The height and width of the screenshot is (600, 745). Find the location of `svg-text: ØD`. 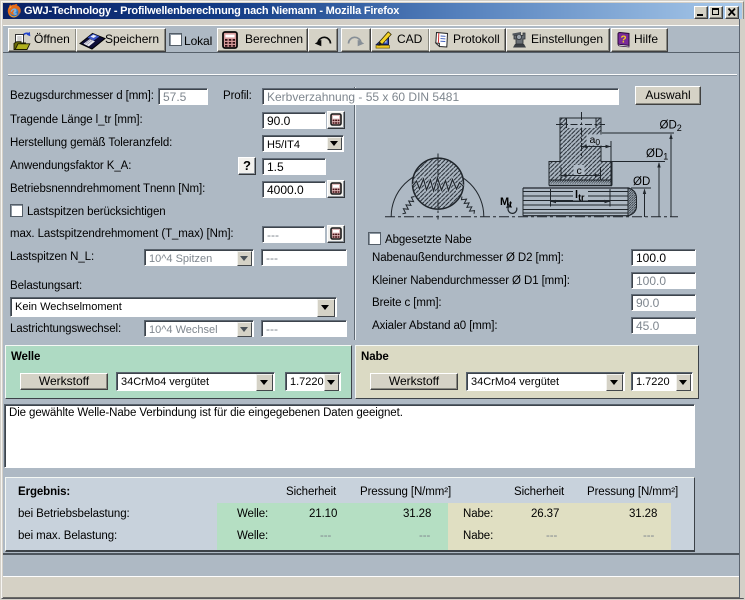

svg-text: ØD is located at coordinates (641, 182).